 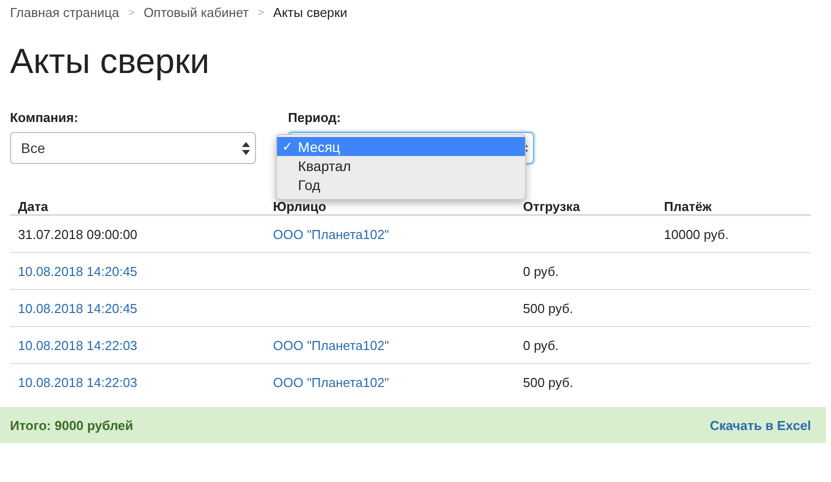 What do you see at coordinates (299, 206) in the screenshot?
I see `column-header: Юрлицо` at bounding box center [299, 206].